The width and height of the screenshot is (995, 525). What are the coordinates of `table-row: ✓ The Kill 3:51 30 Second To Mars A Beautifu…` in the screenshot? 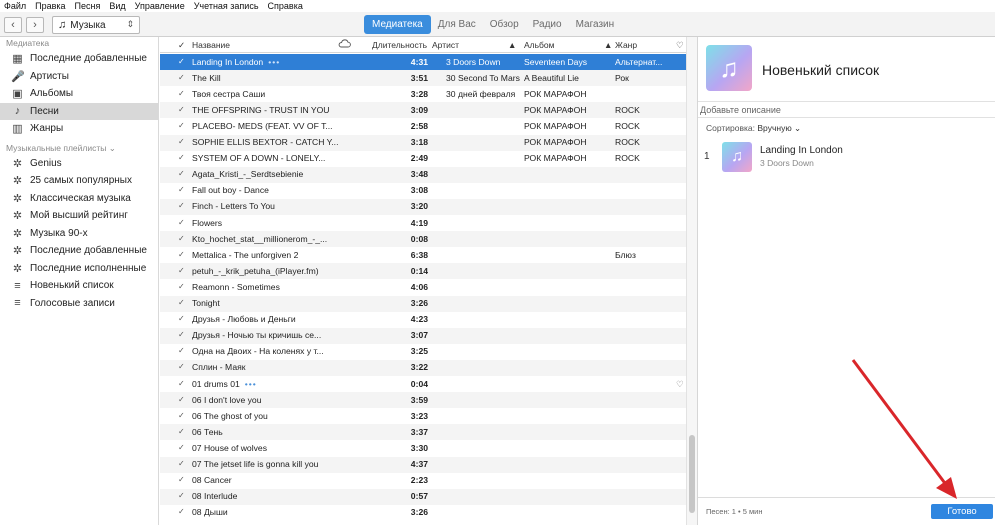 It's located at (423, 78).